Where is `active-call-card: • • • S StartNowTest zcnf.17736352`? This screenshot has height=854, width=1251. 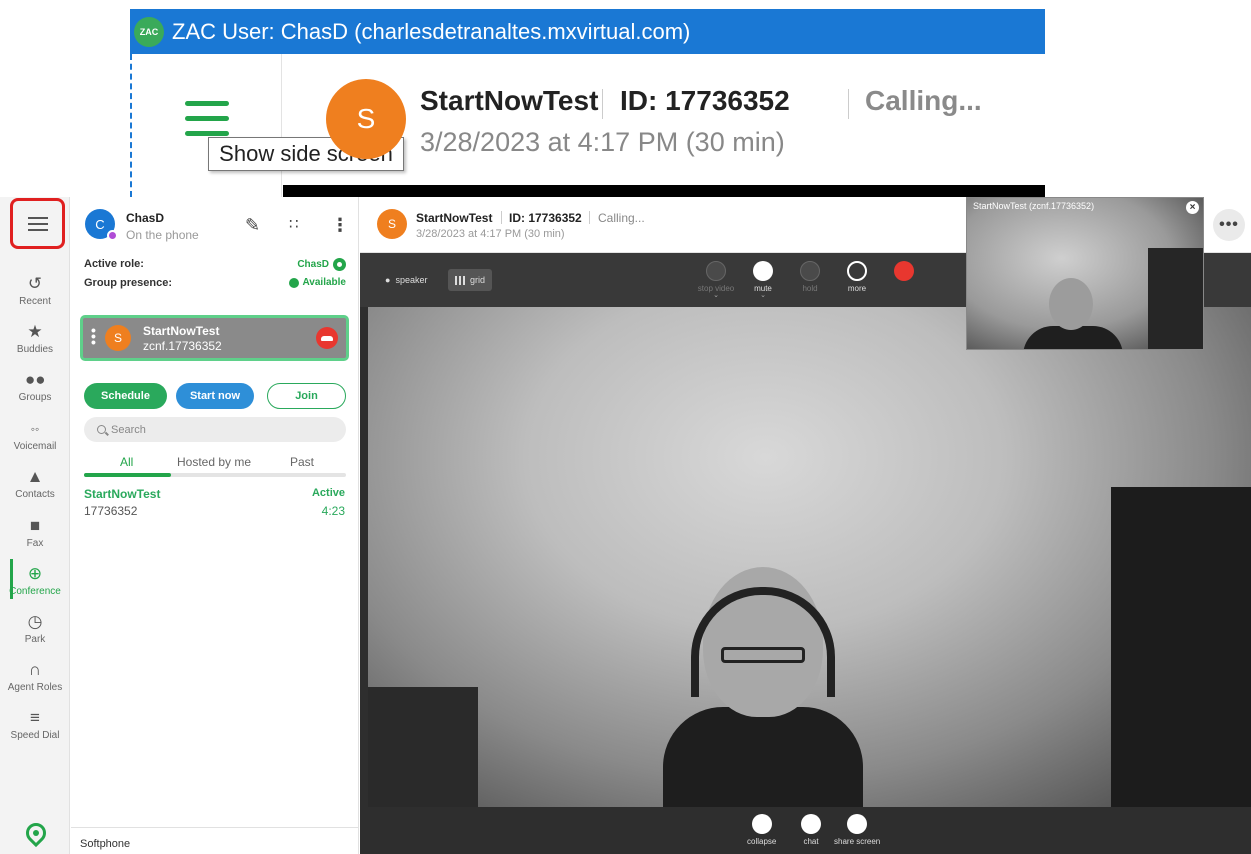
active-call-card: • • • S StartNowTest zcnf.17736352 is located at coordinates (214, 338).